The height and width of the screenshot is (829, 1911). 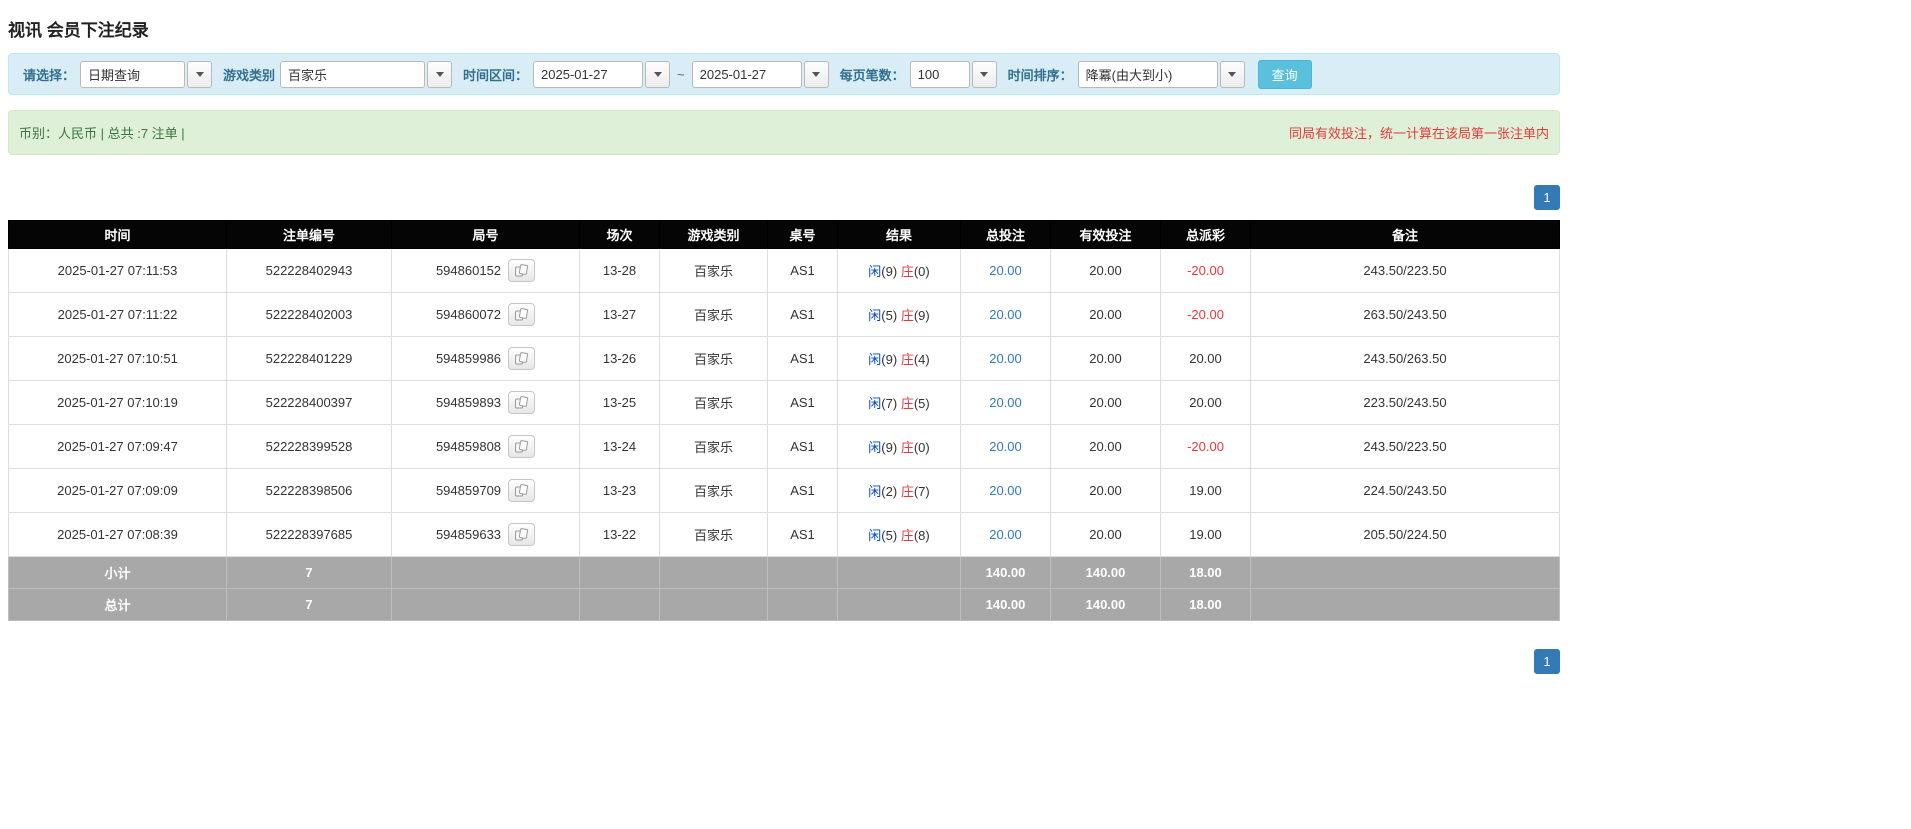 I want to click on subtotal-row: 小计 7 140.00 140.00 18.00, so click(x=784, y=572).